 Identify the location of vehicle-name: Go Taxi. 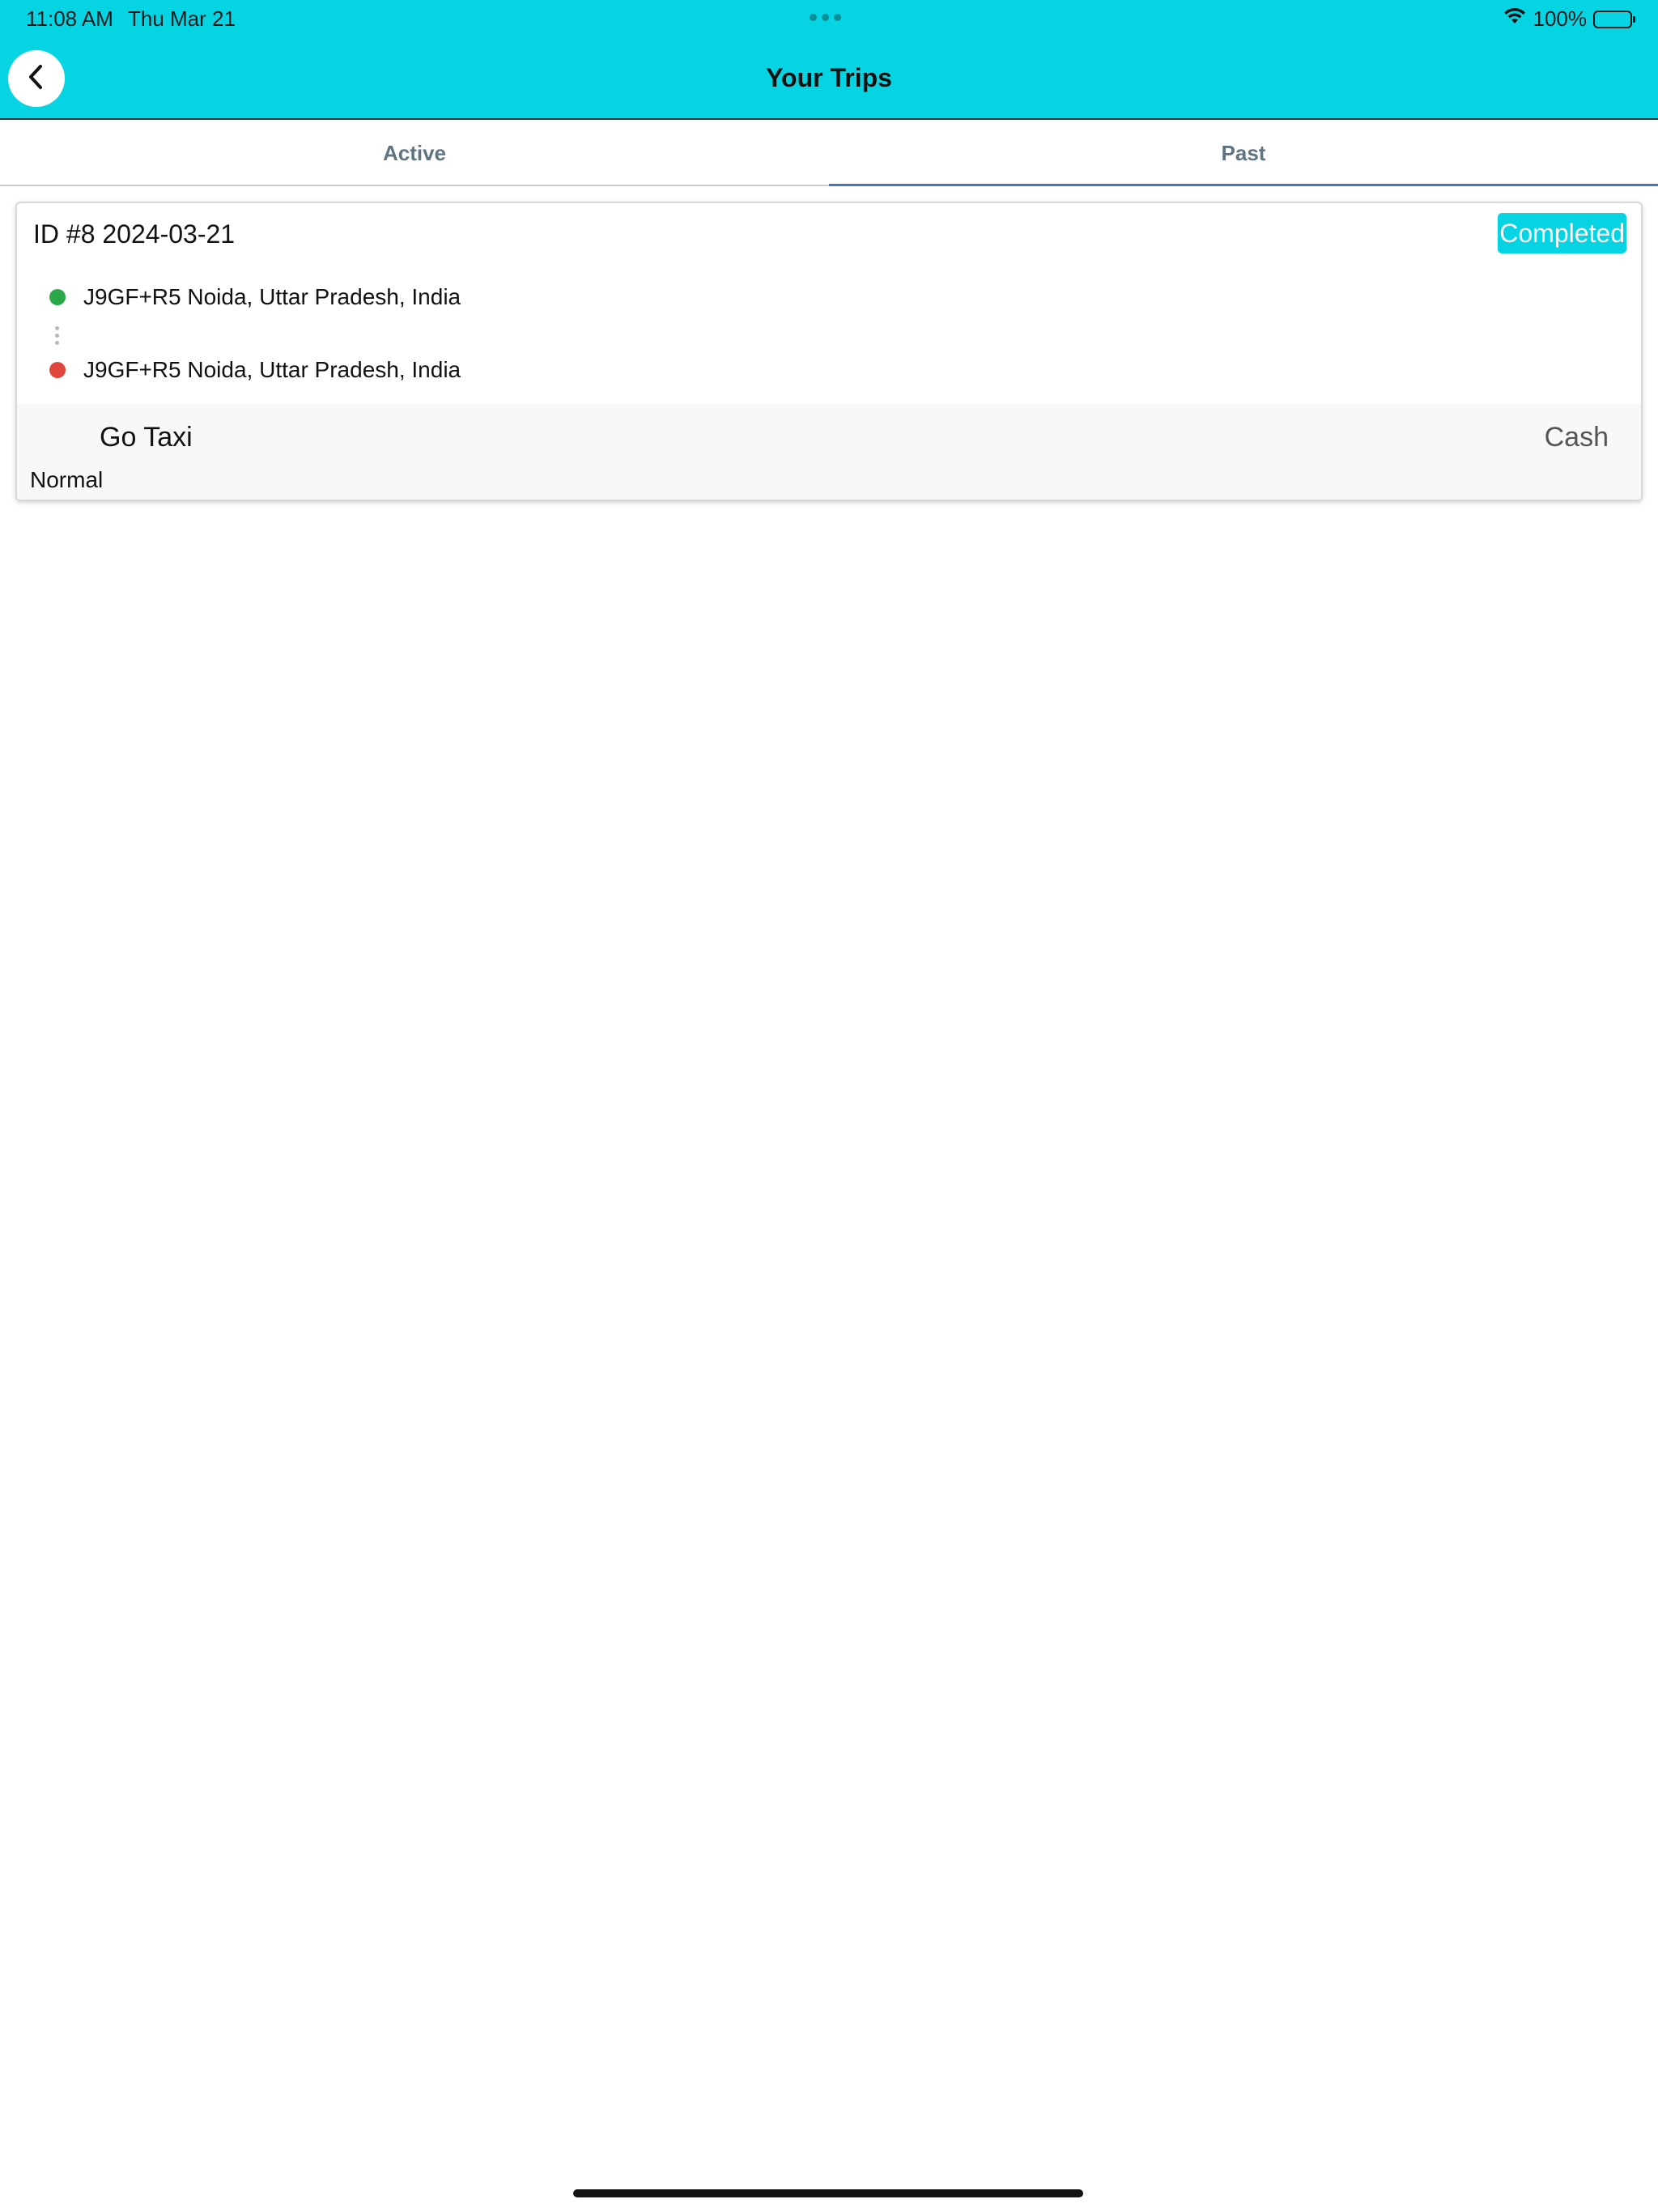
(146, 438).